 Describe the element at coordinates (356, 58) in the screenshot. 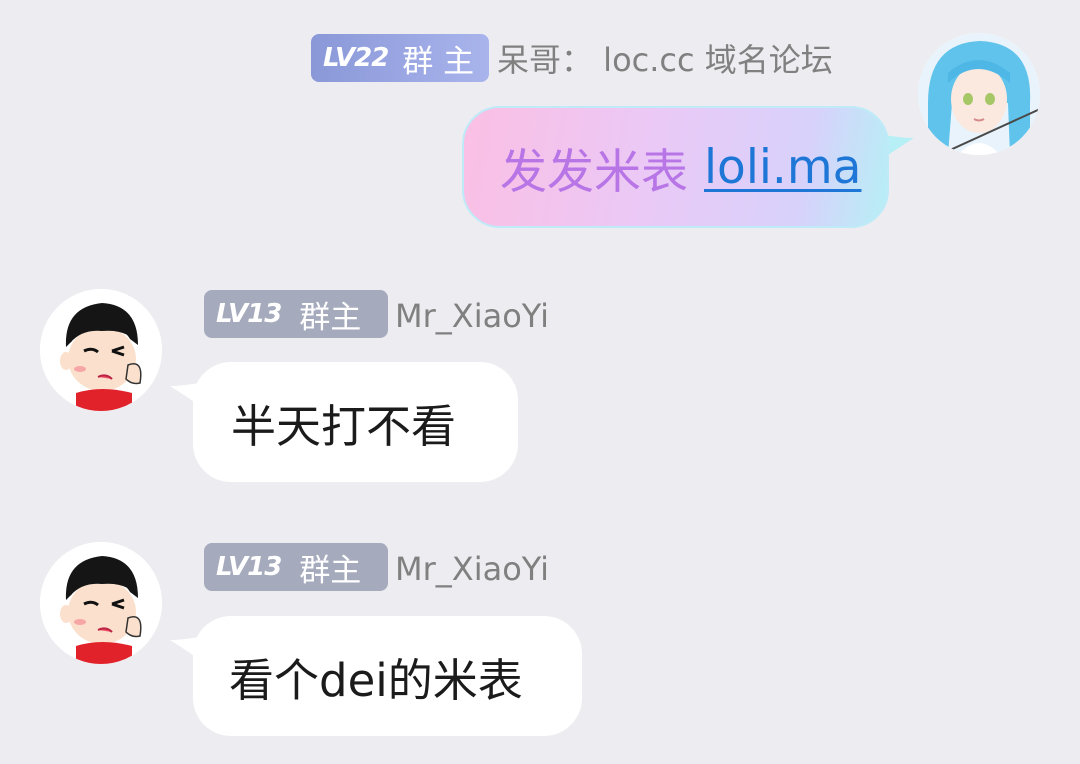

I see `level-text: LV22` at that location.